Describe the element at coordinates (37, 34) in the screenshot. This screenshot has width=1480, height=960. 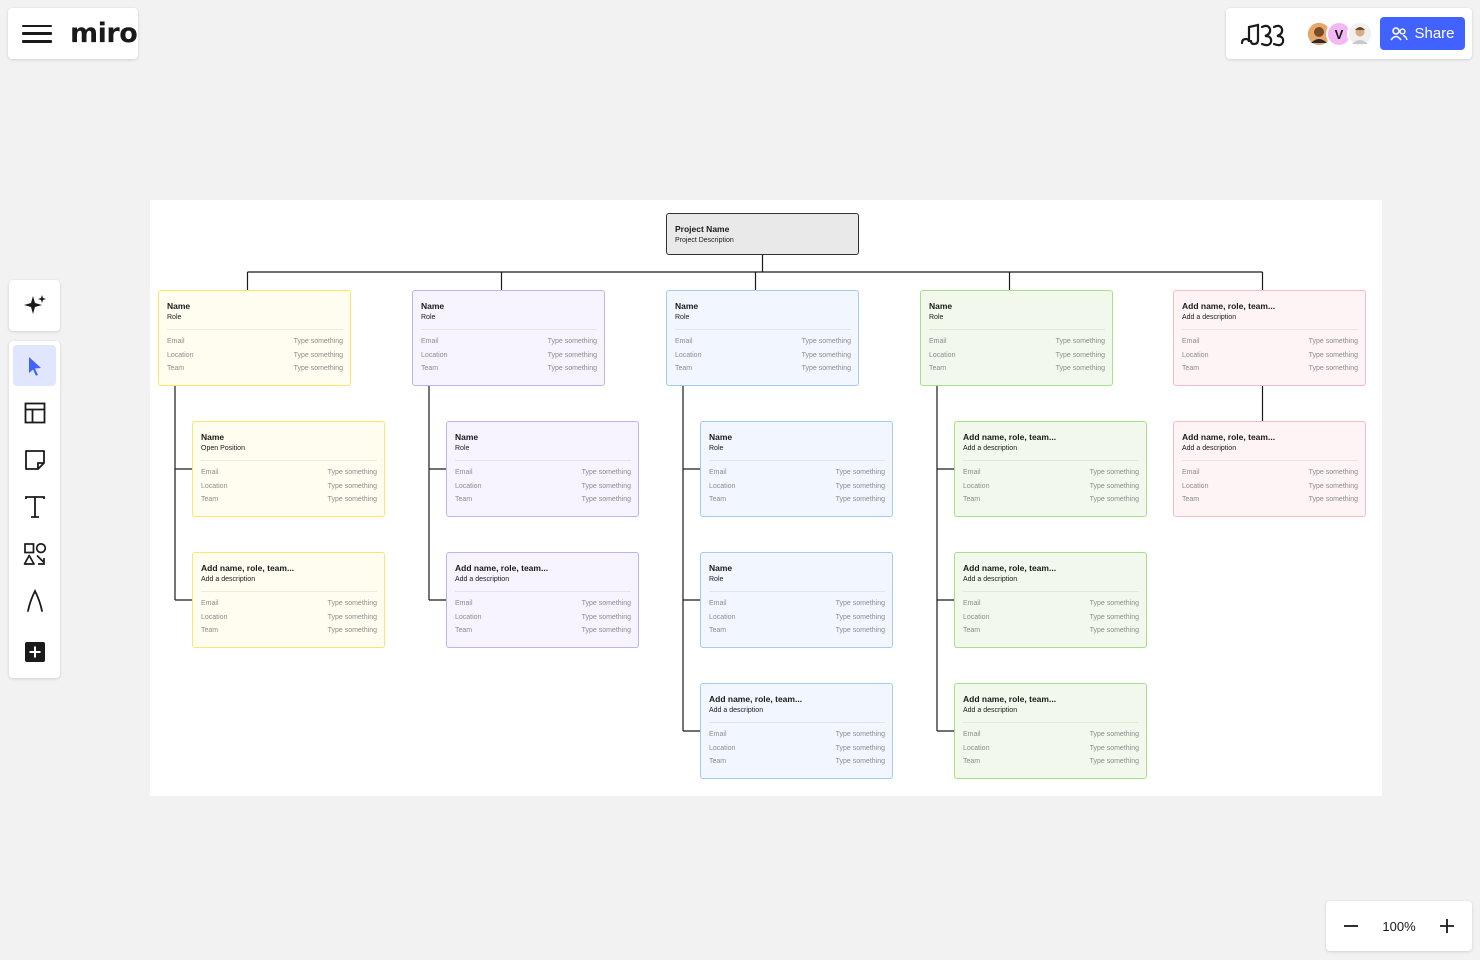
I see `menu-icon` at that location.